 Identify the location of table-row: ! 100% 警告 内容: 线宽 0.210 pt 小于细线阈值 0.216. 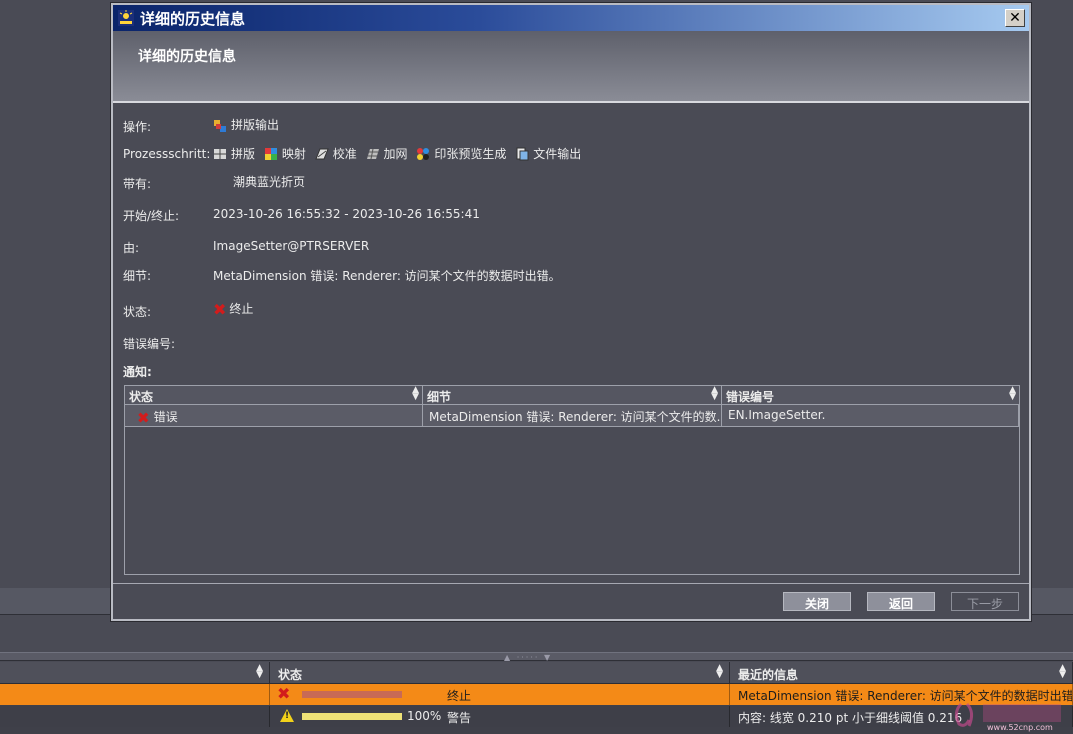
(536, 716).